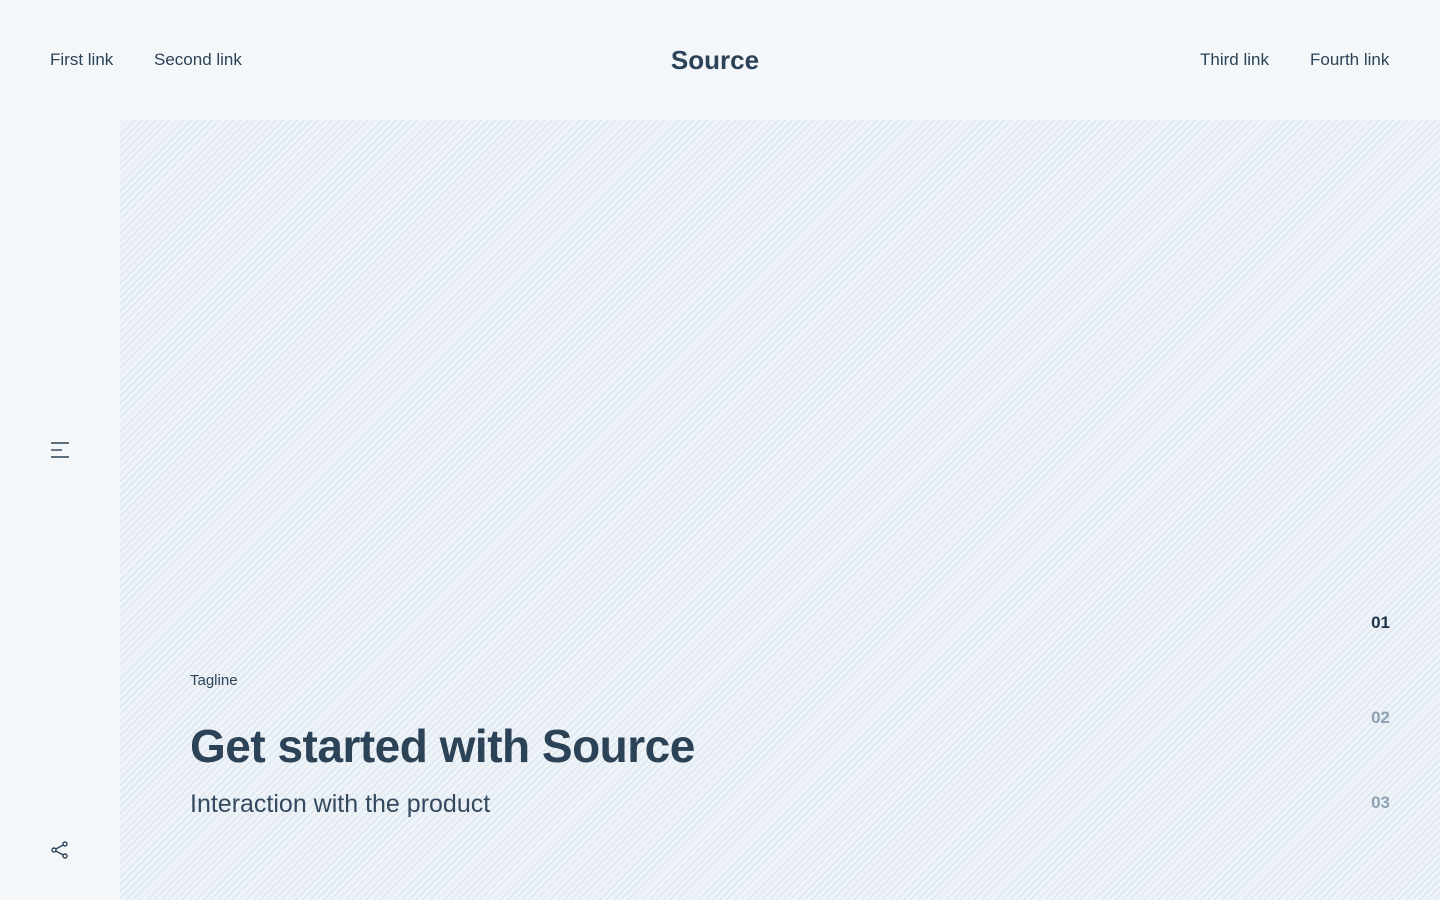 This screenshot has width=1440, height=900. I want to click on share-icon-glyph, so click(59, 850).